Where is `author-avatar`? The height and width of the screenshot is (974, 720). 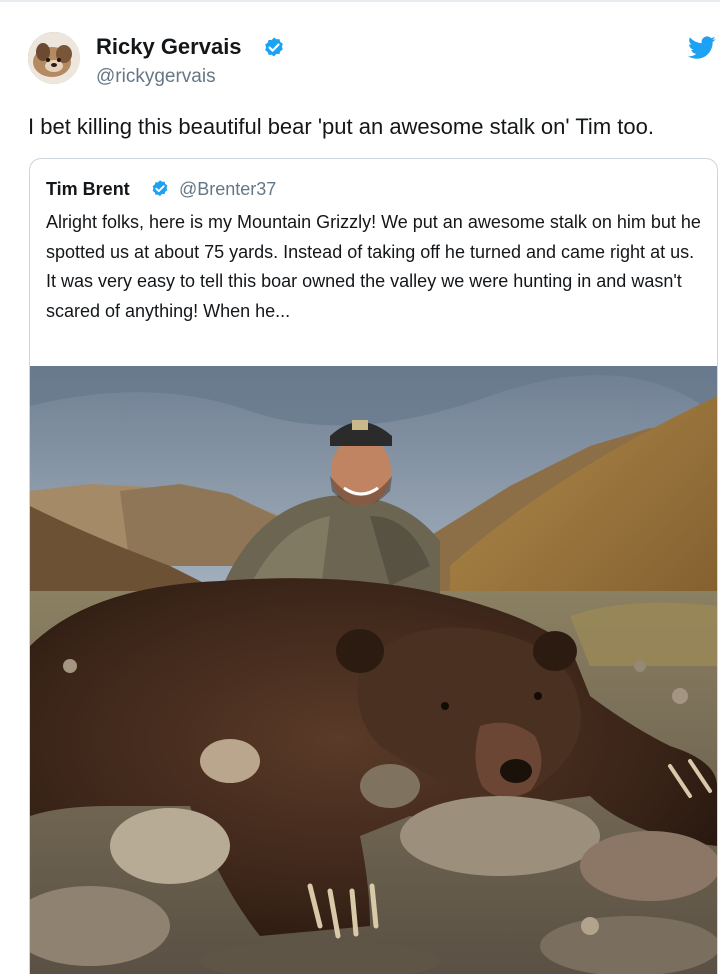
author-avatar is located at coordinates (54, 58).